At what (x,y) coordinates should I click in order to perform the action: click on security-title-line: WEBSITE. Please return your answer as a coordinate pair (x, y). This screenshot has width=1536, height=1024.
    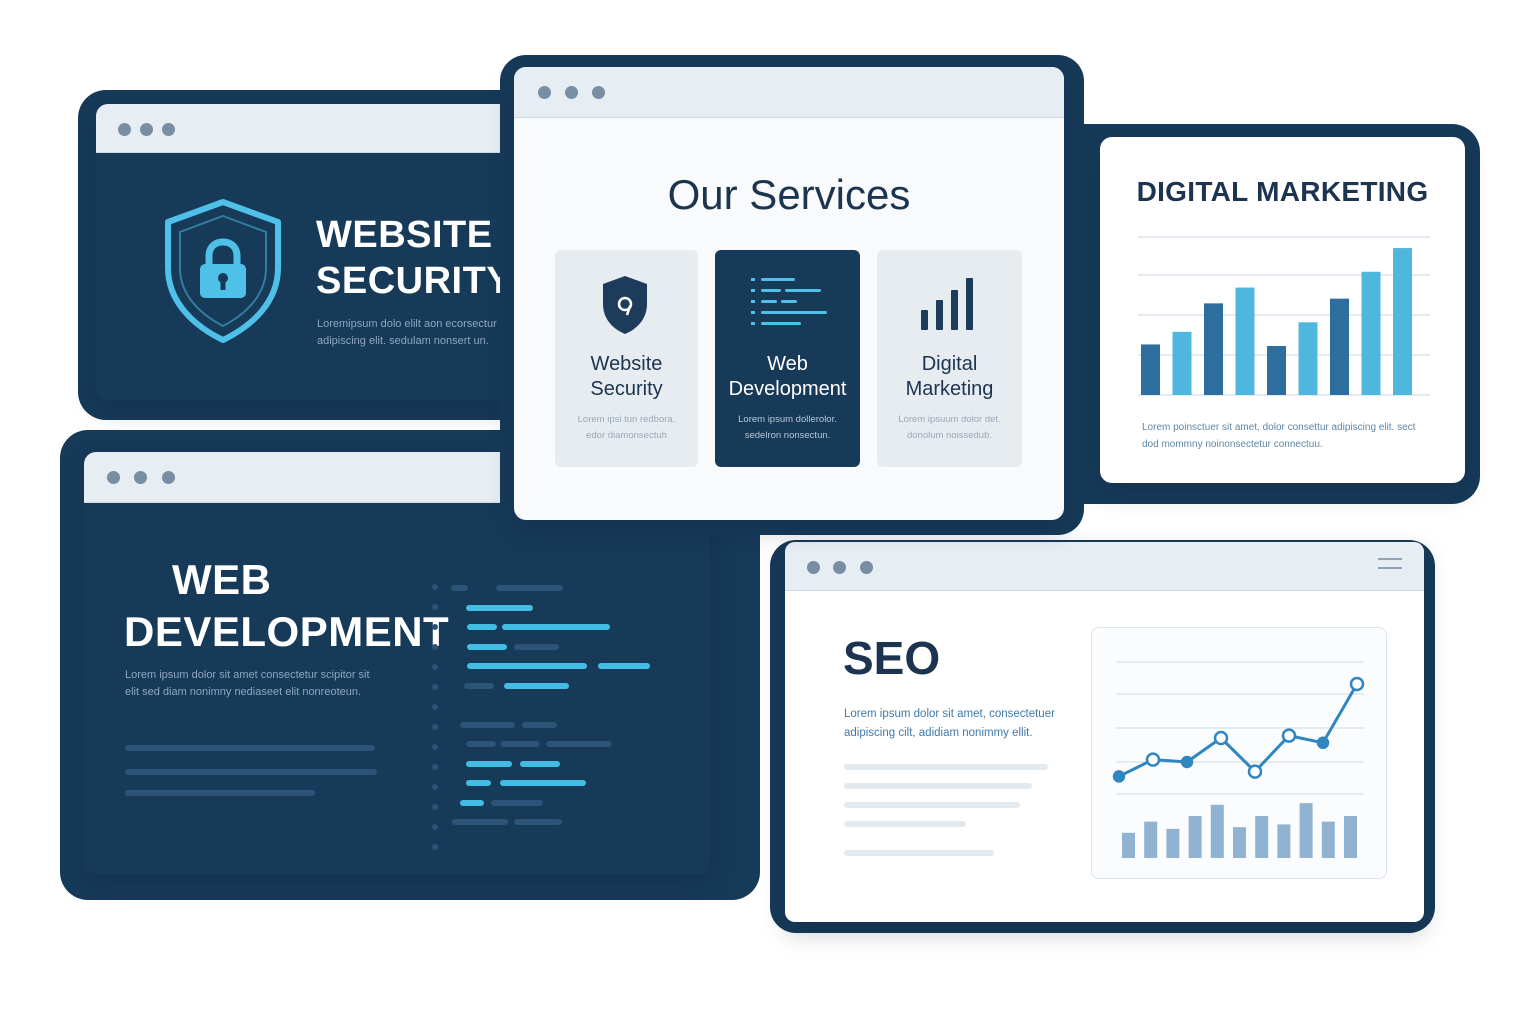
    Looking at the image, I should click on (404, 235).